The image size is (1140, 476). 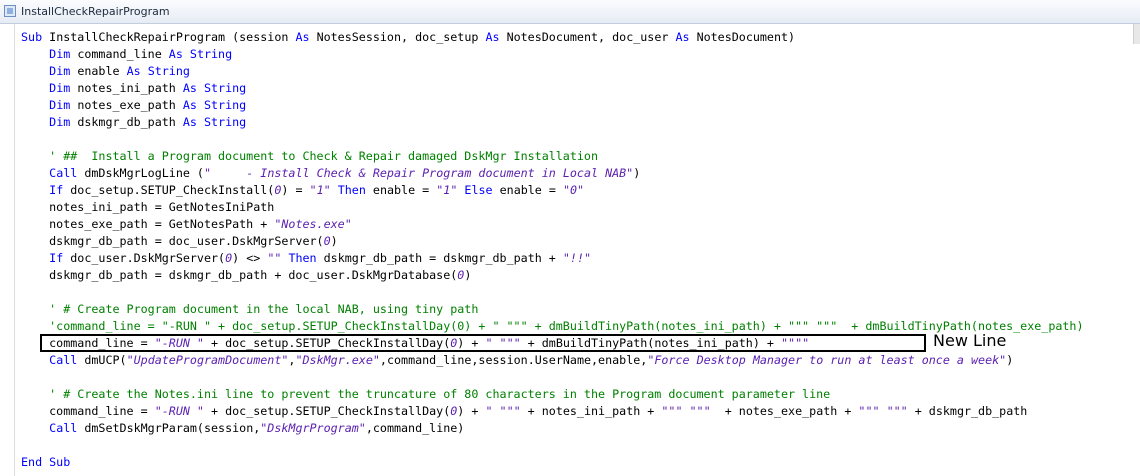 What do you see at coordinates (63, 173) in the screenshot?
I see `code-token: Call` at bounding box center [63, 173].